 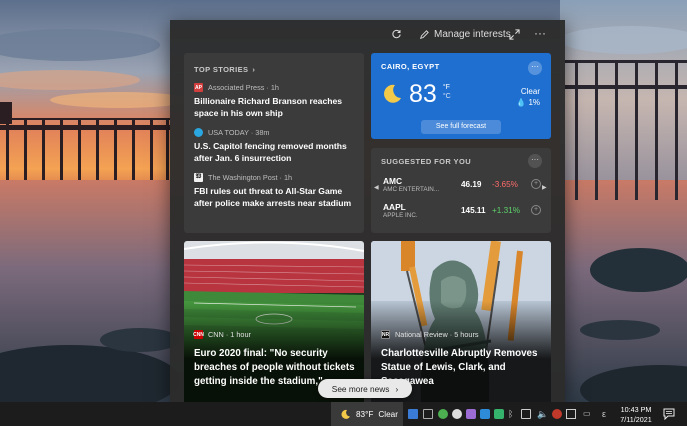 I want to click on stock-symbol: AMC, so click(x=393, y=181).